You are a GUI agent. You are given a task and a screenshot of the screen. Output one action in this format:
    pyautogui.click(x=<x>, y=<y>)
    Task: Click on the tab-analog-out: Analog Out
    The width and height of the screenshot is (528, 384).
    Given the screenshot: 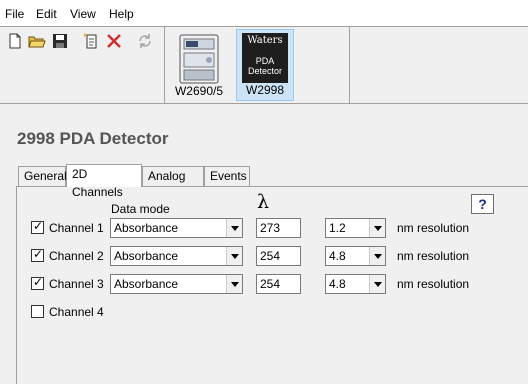 What is the action you would take?
    pyautogui.click(x=173, y=183)
    